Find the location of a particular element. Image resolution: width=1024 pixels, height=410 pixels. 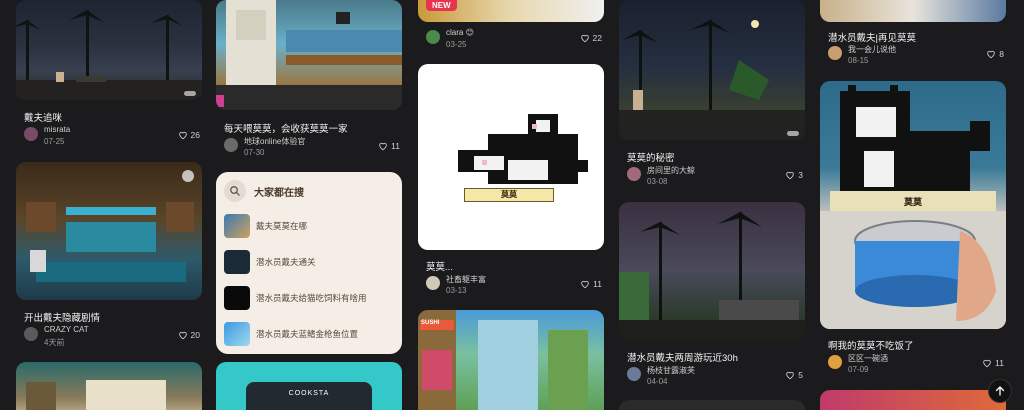

card-meta: 杨枝甘露淑芙 04-04 5 is located at coordinates (715, 377).